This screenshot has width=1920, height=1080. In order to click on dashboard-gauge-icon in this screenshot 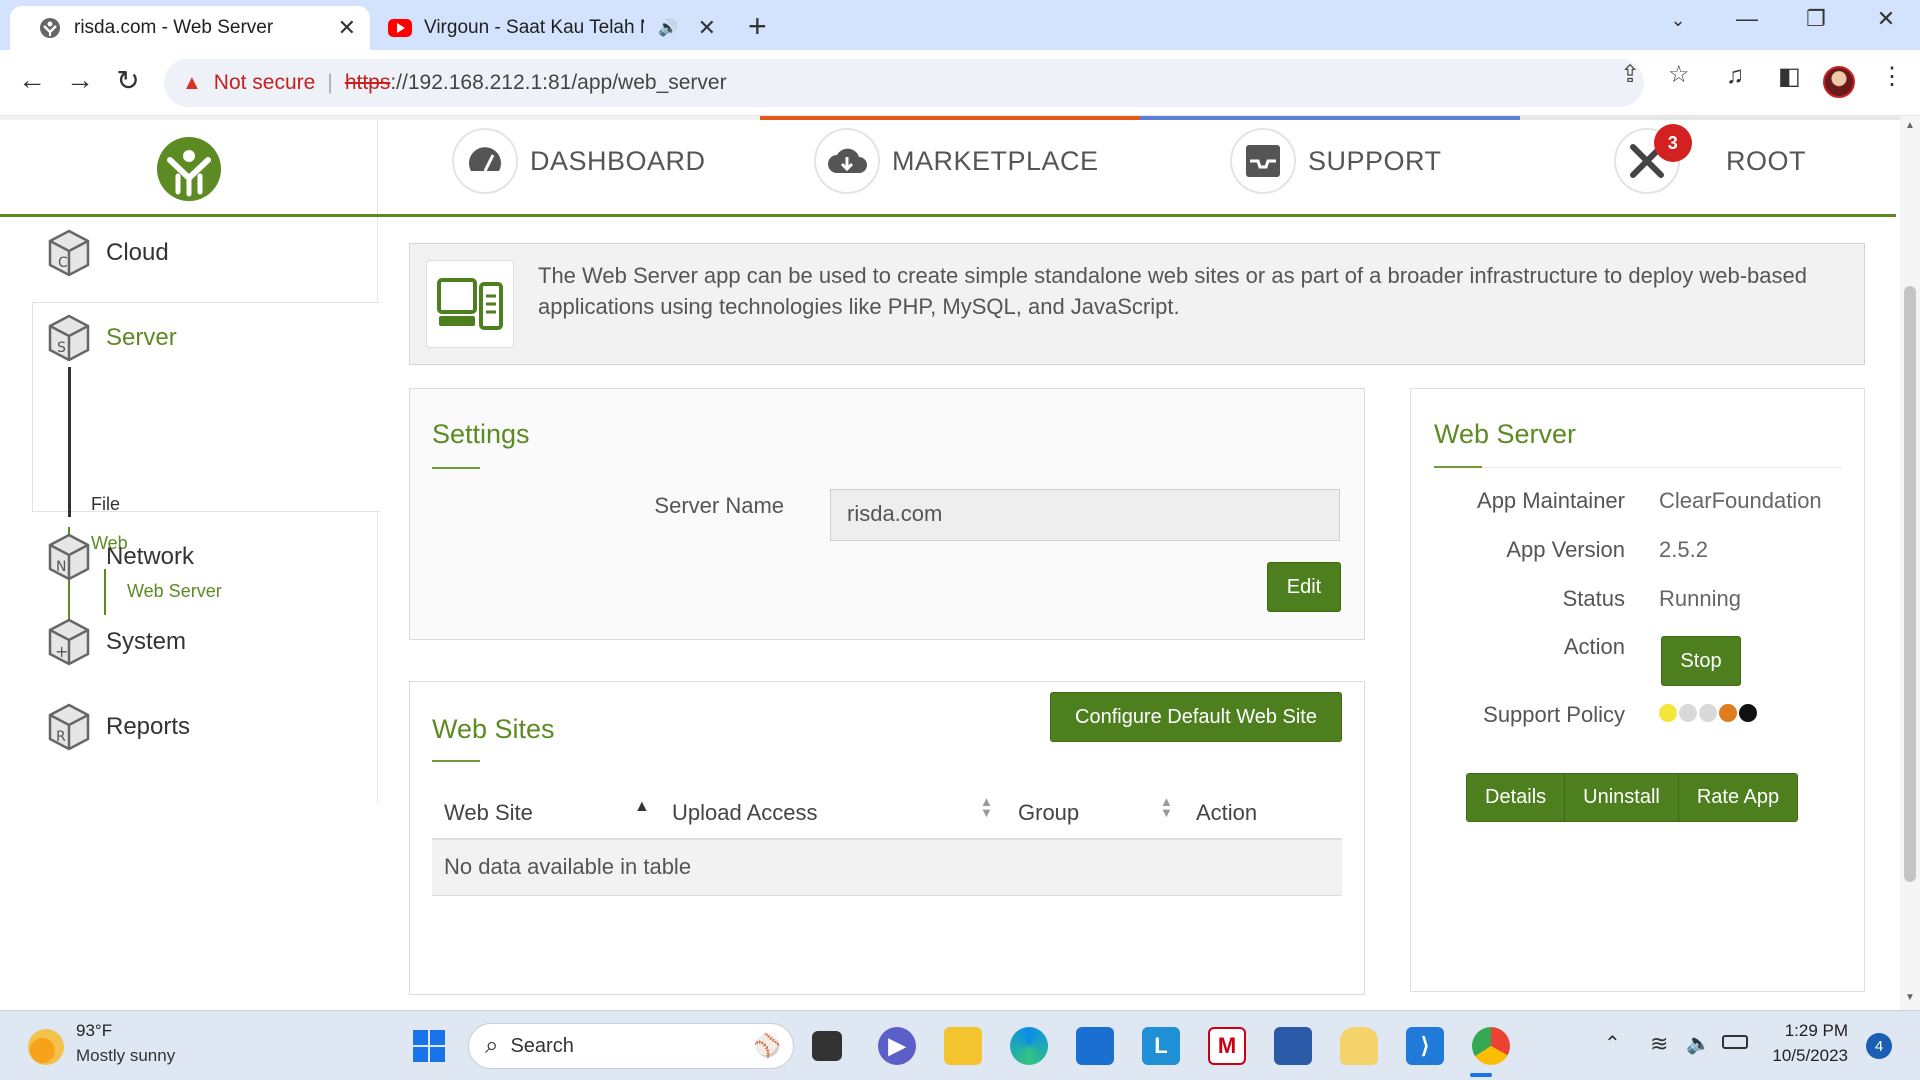, I will do `click(485, 161)`.